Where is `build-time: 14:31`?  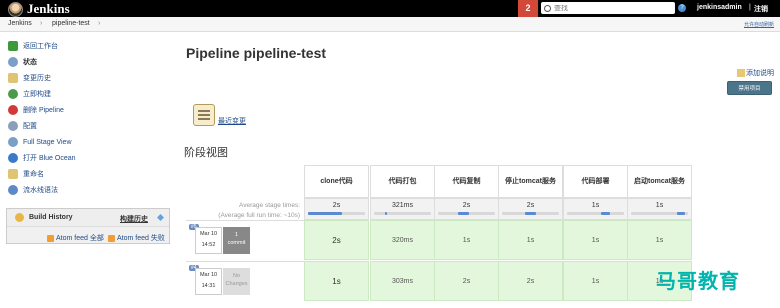
build-time: 14:31 is located at coordinates (208, 286).